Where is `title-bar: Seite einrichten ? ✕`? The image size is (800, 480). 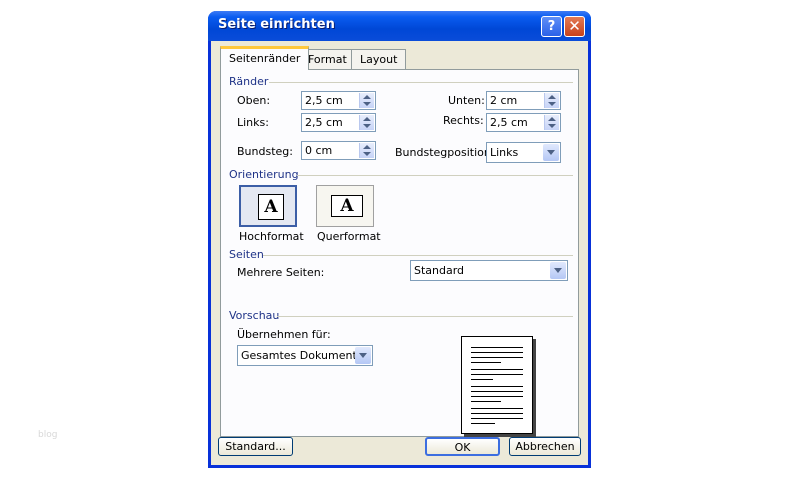 title-bar: Seite einrichten ? ✕ is located at coordinates (399, 26).